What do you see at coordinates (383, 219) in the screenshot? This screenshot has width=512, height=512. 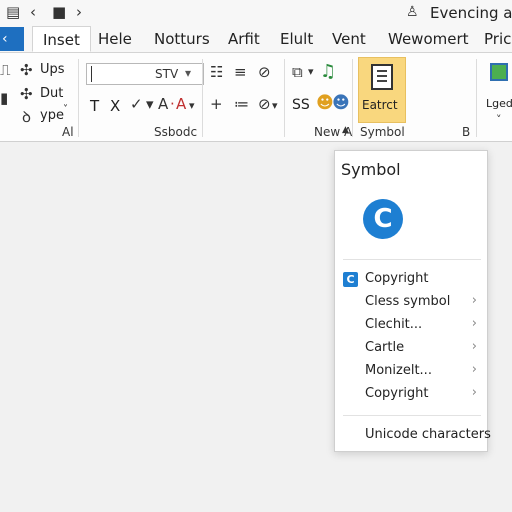 I see `copyright-symbol-icon: C` at bounding box center [383, 219].